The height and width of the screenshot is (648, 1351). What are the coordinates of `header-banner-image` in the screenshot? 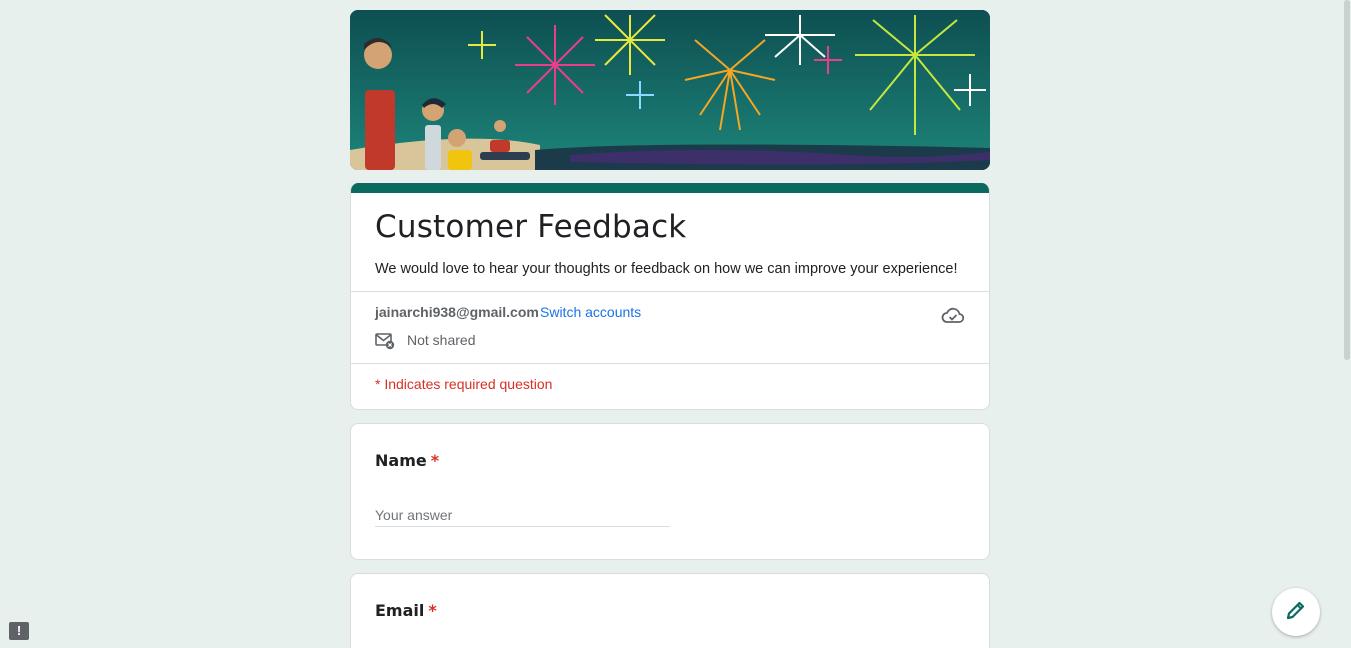 It's located at (670, 90).